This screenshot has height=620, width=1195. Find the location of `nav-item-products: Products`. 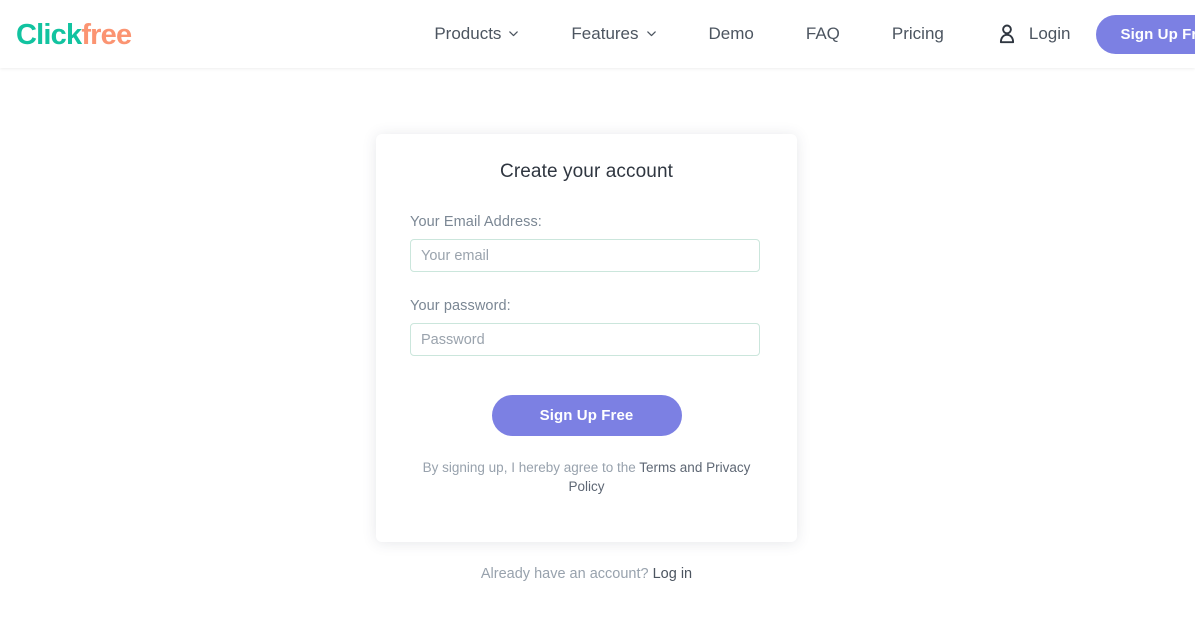

nav-item-products: Products is located at coordinates (476, 34).